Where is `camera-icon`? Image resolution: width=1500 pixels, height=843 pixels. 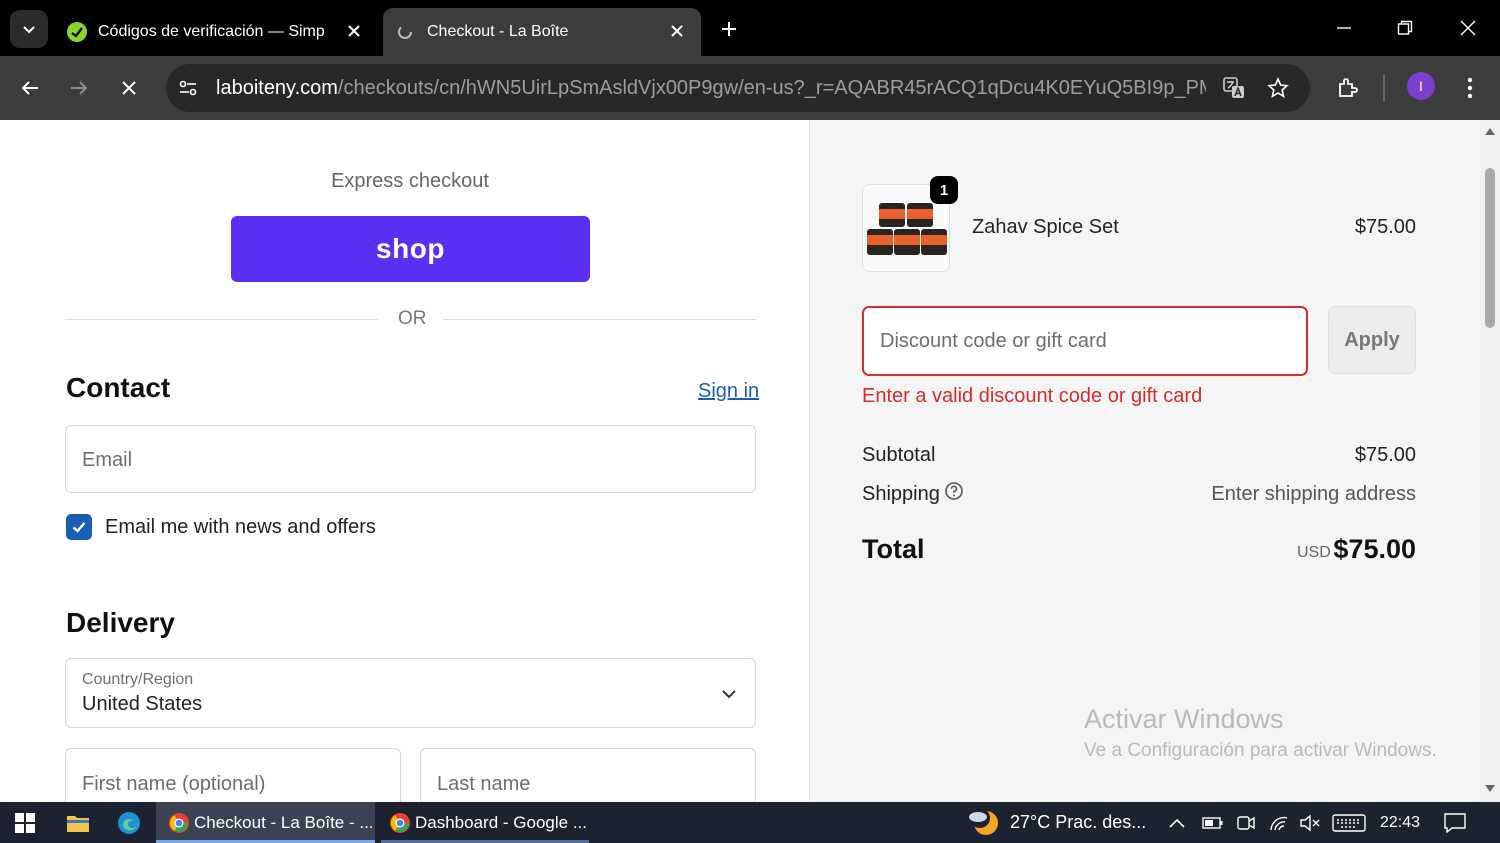
camera-icon is located at coordinates (1246, 822).